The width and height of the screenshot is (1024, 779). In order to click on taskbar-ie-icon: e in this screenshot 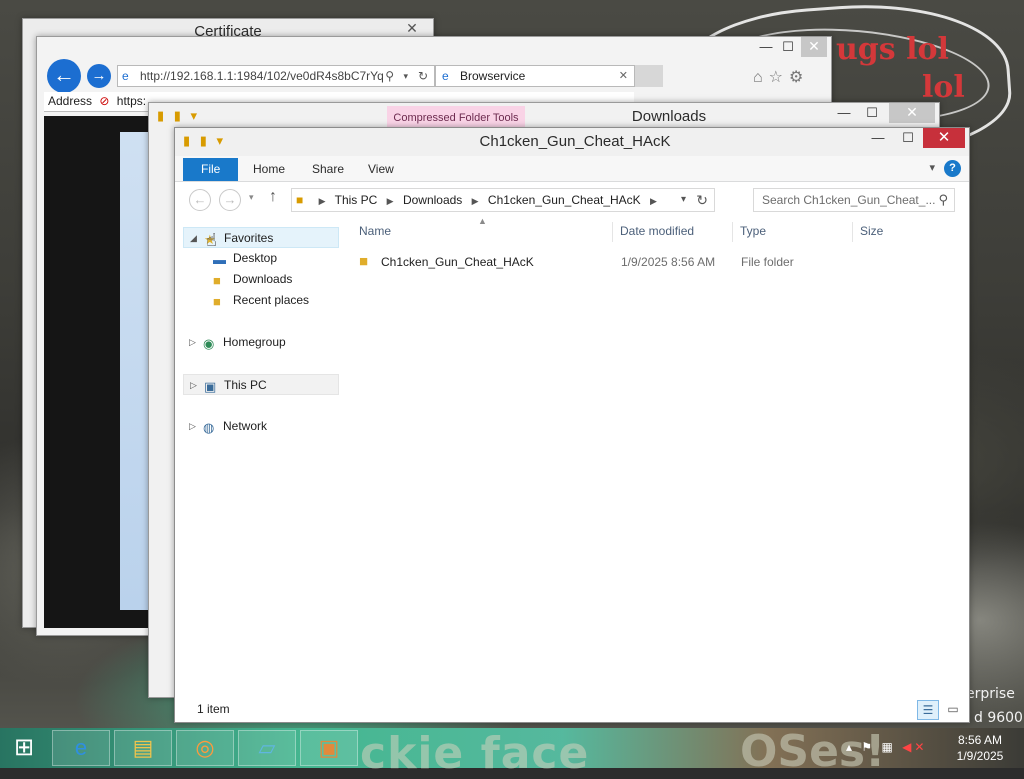, I will do `click(81, 748)`.